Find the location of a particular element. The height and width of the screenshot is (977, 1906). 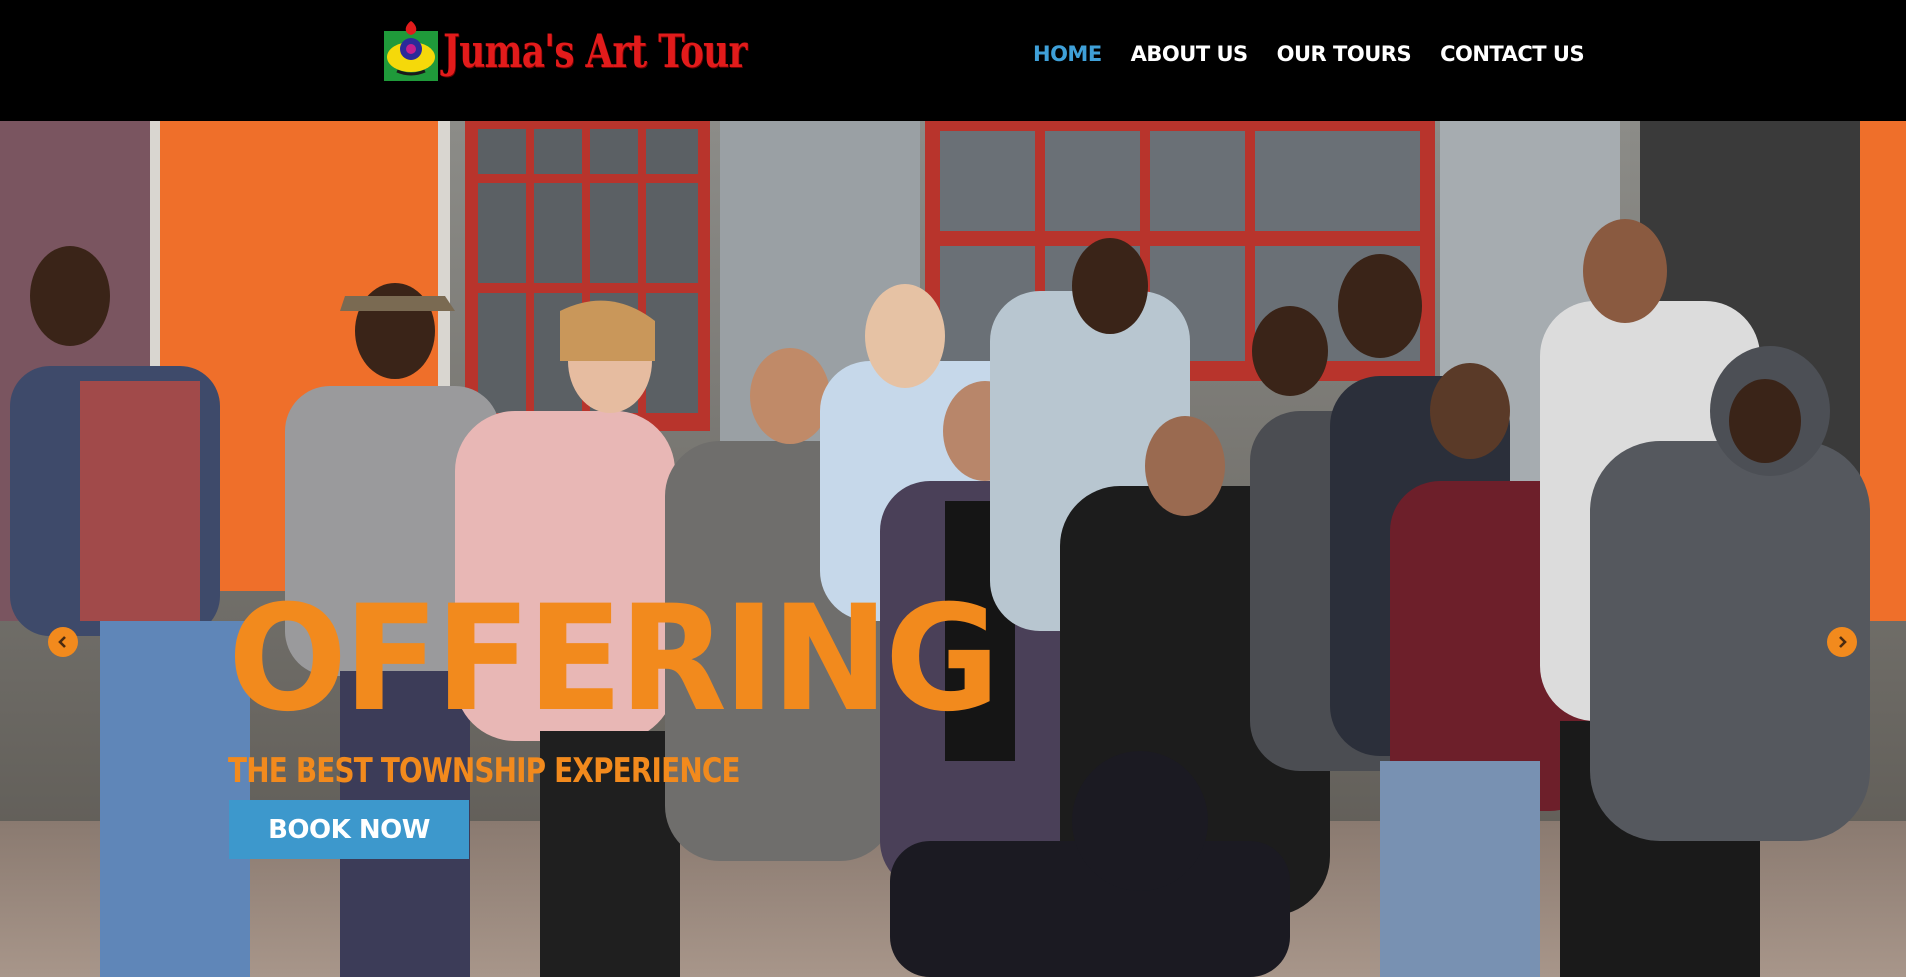

brand-name: Juma's Art Tour is located at coordinates (595, 51).